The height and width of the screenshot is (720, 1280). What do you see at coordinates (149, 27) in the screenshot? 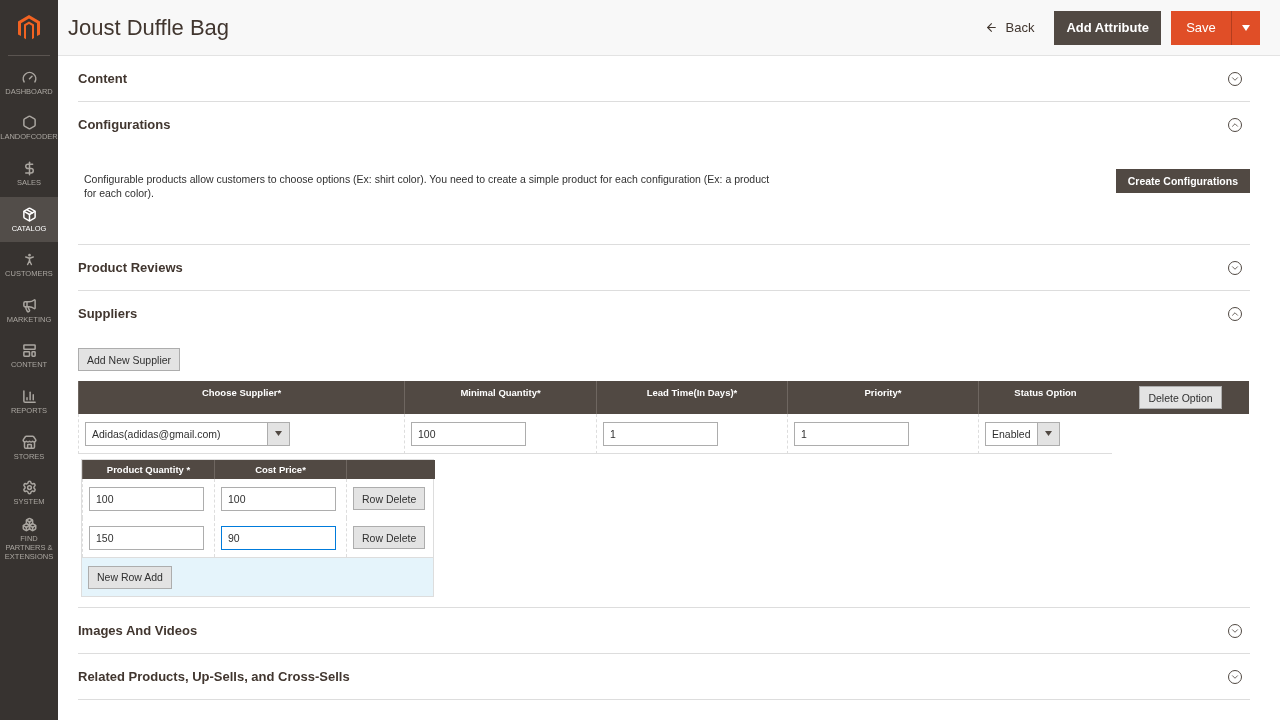
I see `page-title: Joust Duffle Bag` at bounding box center [149, 27].